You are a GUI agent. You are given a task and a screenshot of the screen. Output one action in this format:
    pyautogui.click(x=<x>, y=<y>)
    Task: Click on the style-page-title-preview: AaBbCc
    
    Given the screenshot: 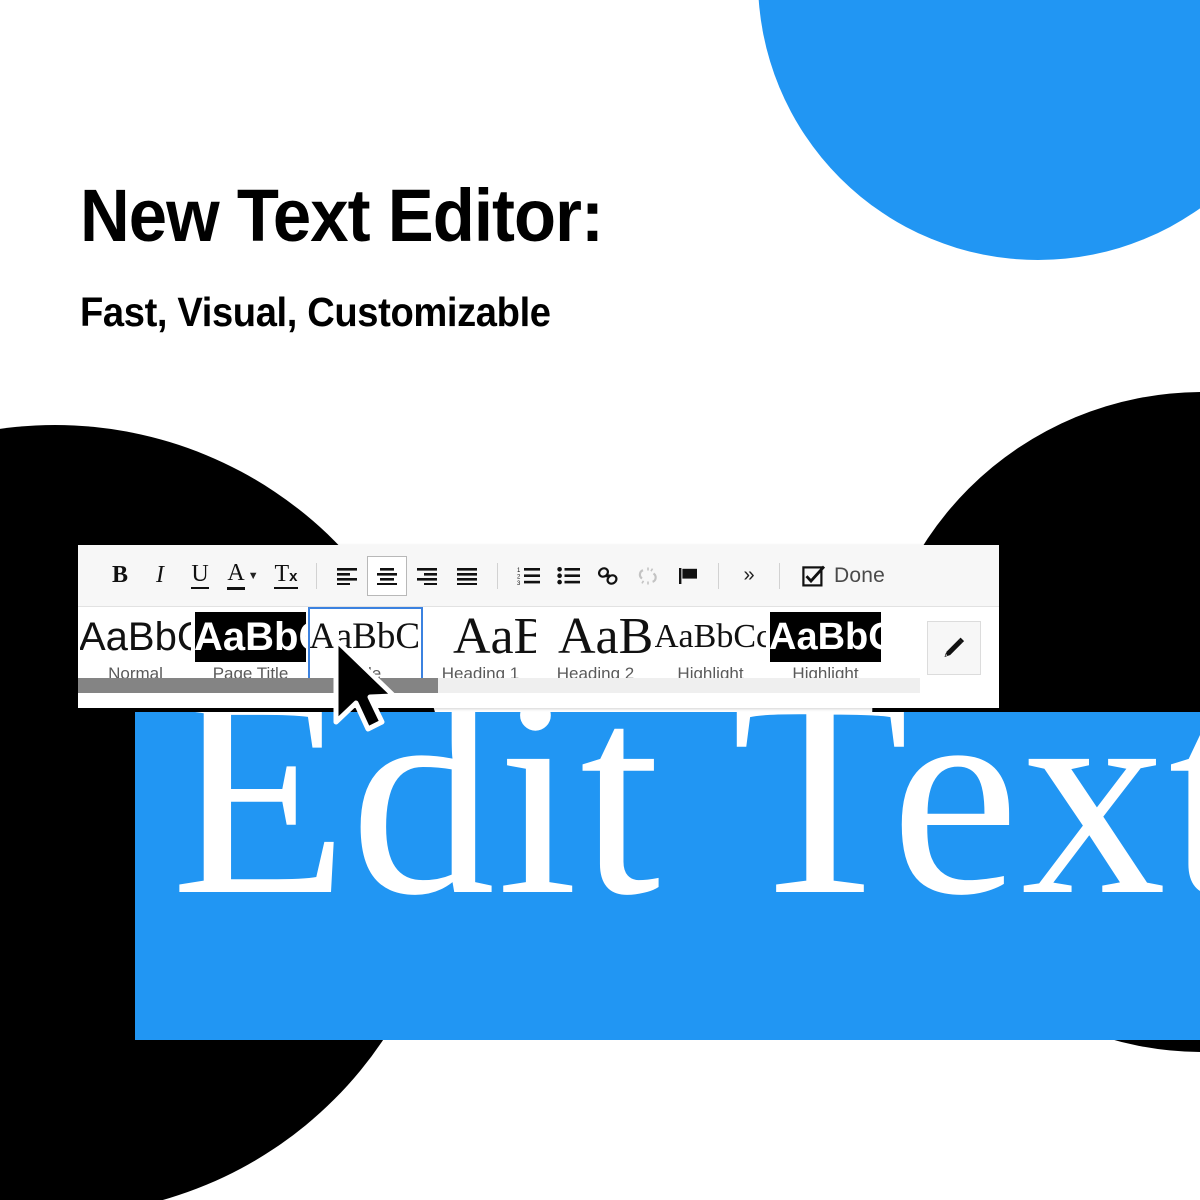 What is the action you would take?
    pyautogui.click(x=250, y=637)
    